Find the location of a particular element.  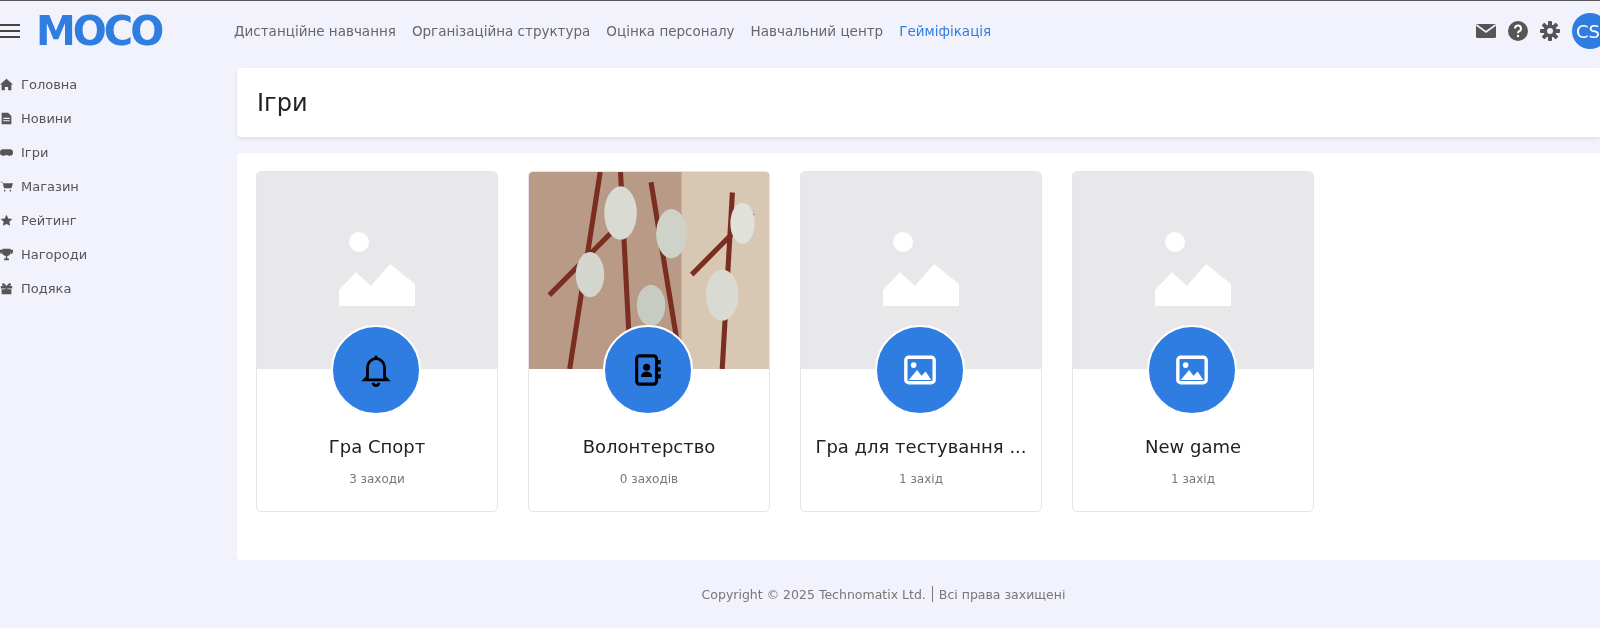

game-title: Волонтерство is located at coordinates (649, 446).